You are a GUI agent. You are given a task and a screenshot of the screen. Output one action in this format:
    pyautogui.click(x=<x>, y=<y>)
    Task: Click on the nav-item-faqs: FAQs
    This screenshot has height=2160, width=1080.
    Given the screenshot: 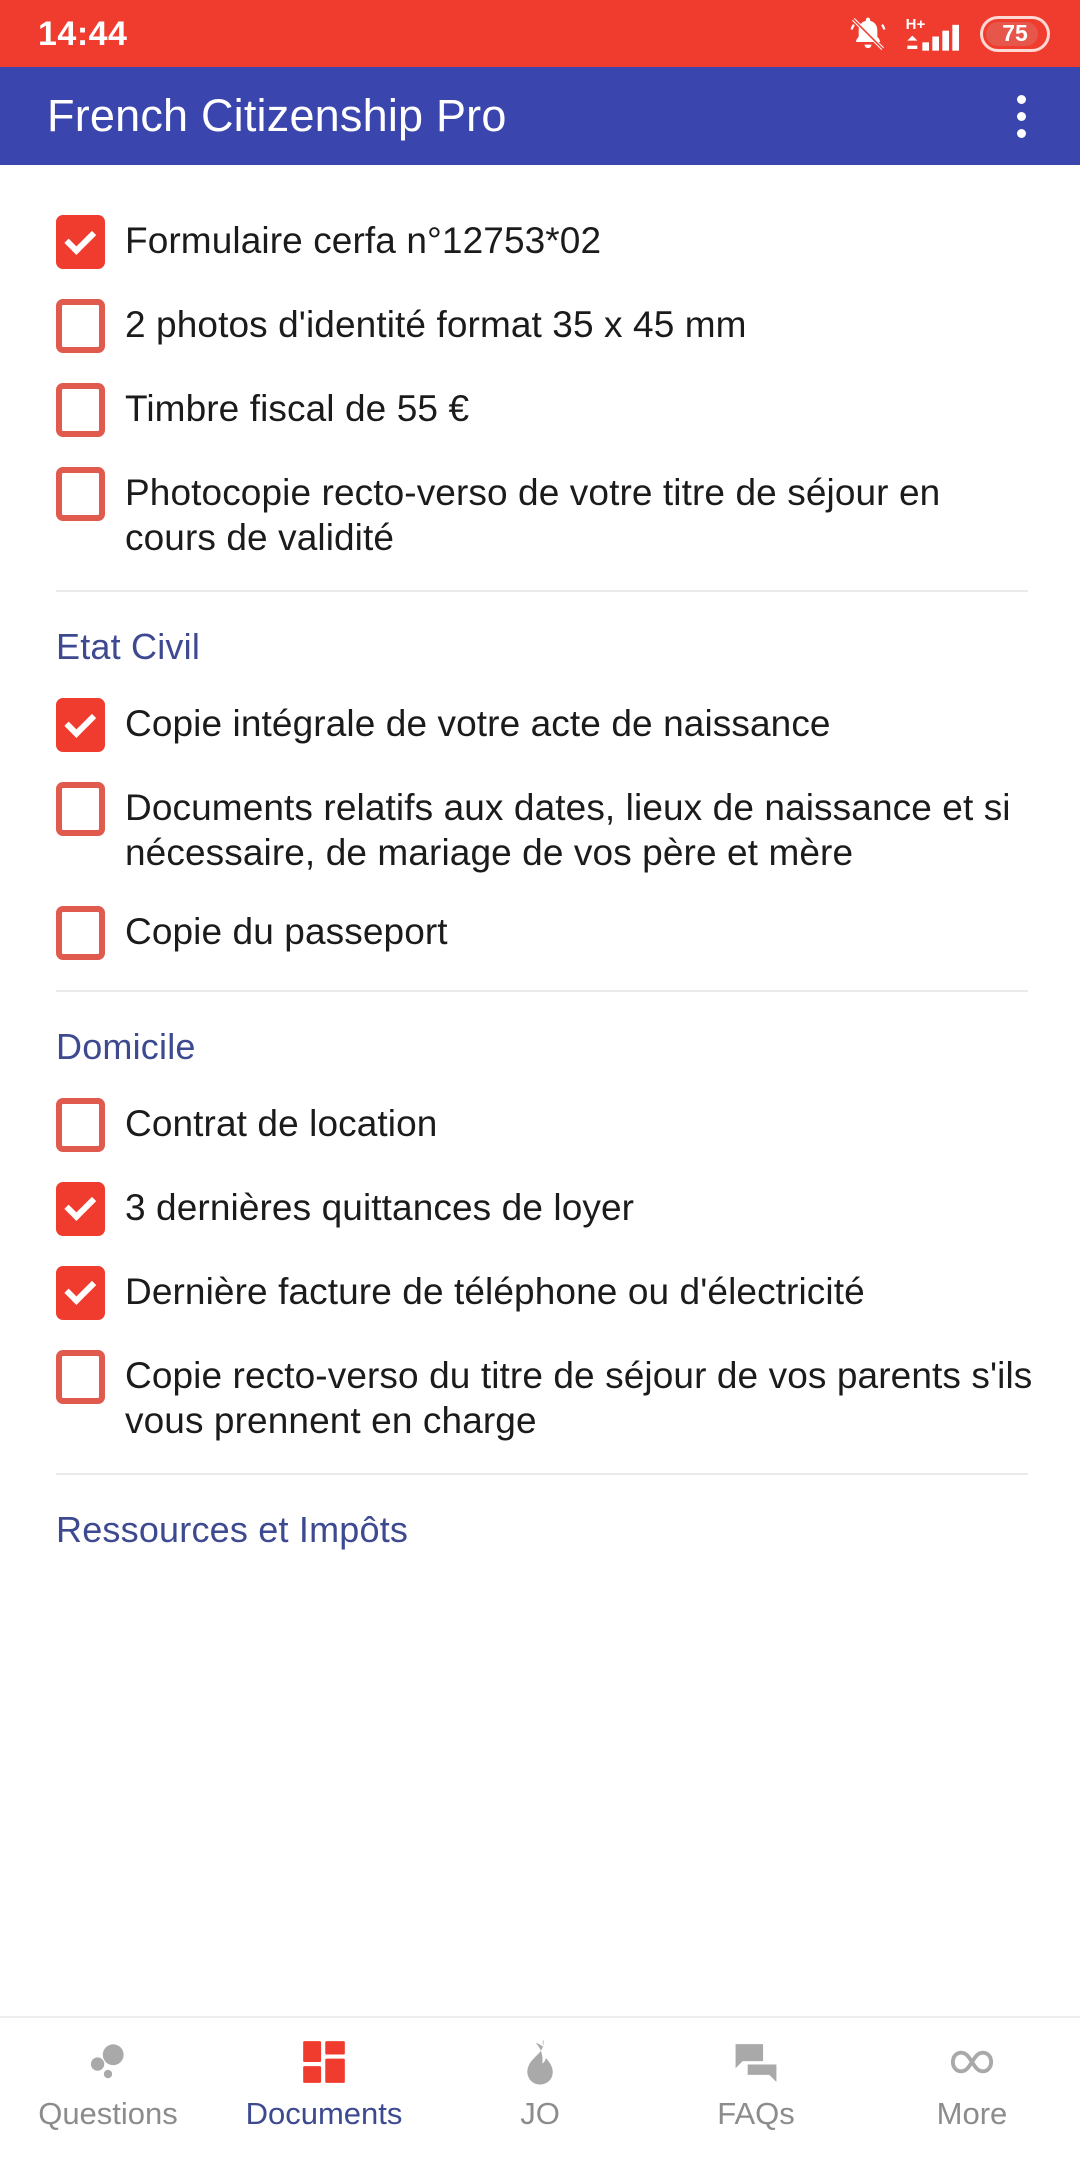 What is the action you would take?
    pyautogui.click(x=756, y=2082)
    